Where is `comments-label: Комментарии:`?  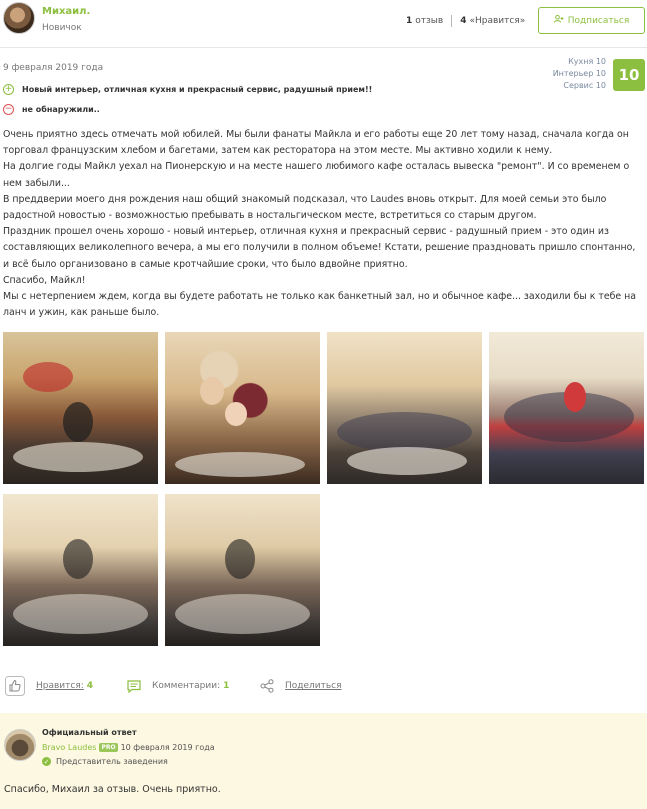
comments-label: Комментарии: is located at coordinates (186, 686).